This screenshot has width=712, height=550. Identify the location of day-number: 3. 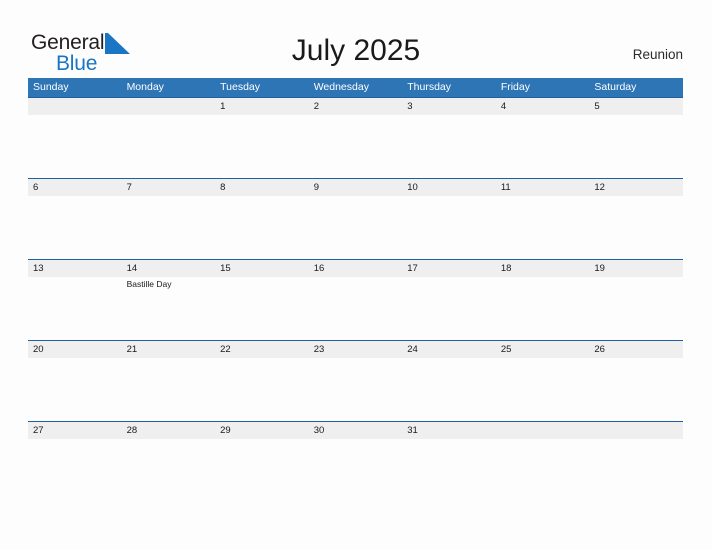
(410, 106).